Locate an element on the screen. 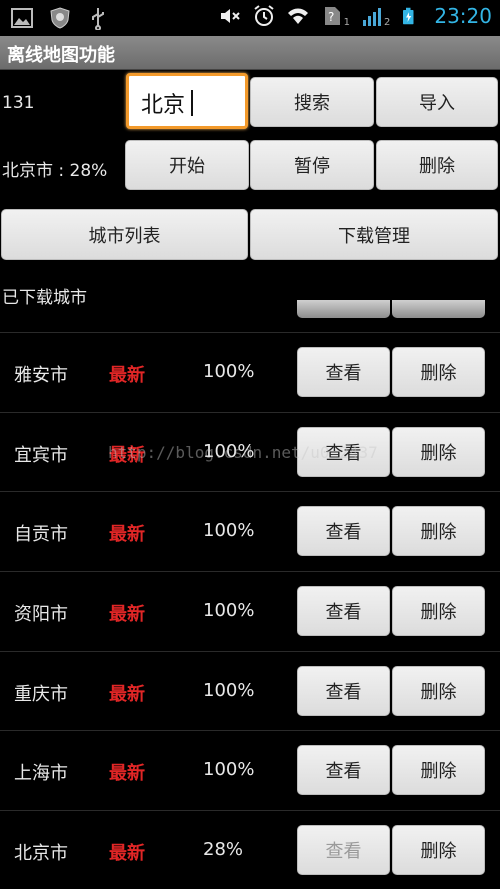 This screenshot has width=500, height=889. search-input: 北京 is located at coordinates (187, 101).